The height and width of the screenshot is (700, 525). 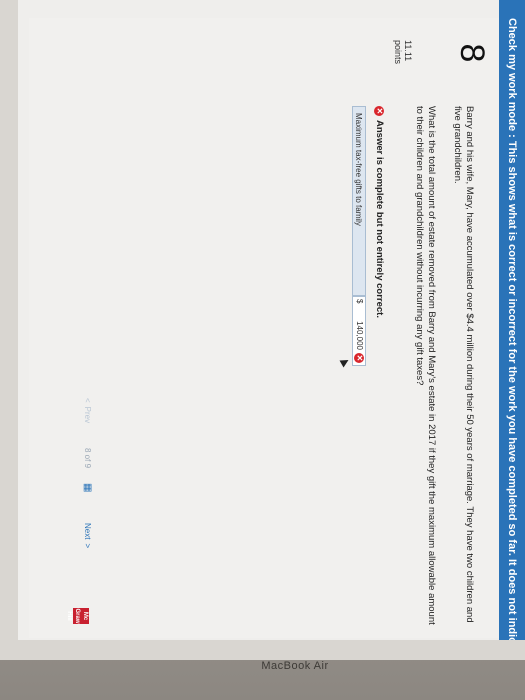 I want to click on answer-input-cell: $ 140,000 ✕, so click(x=359, y=331).